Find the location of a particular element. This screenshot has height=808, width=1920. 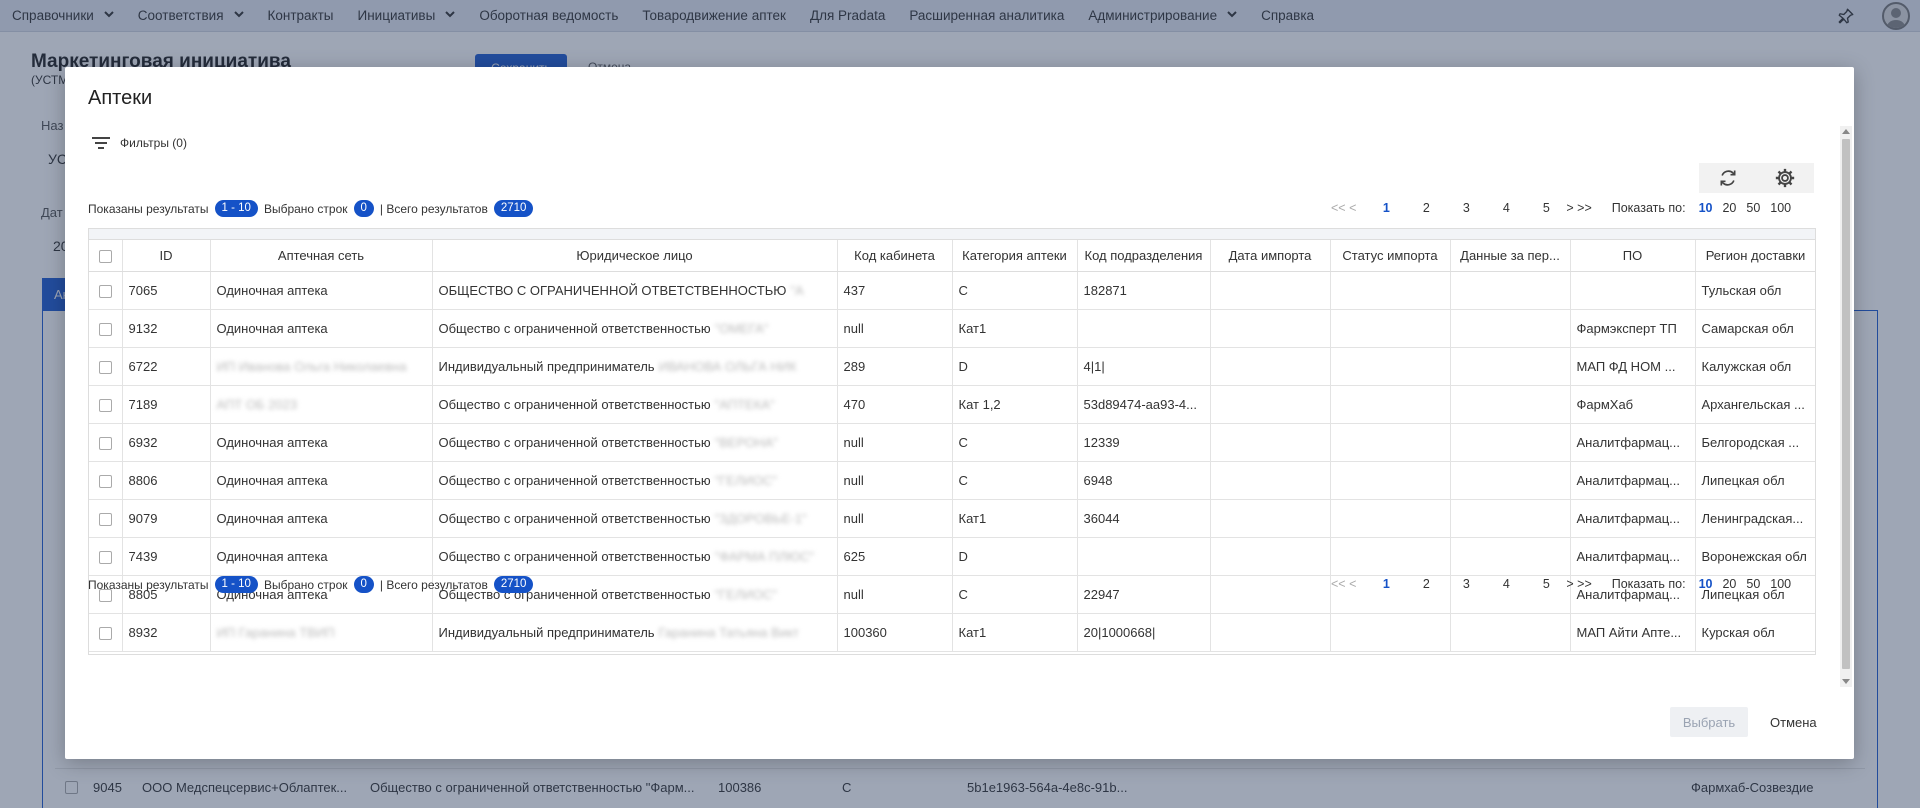

cell-id-text: 8932 is located at coordinates (143, 632).